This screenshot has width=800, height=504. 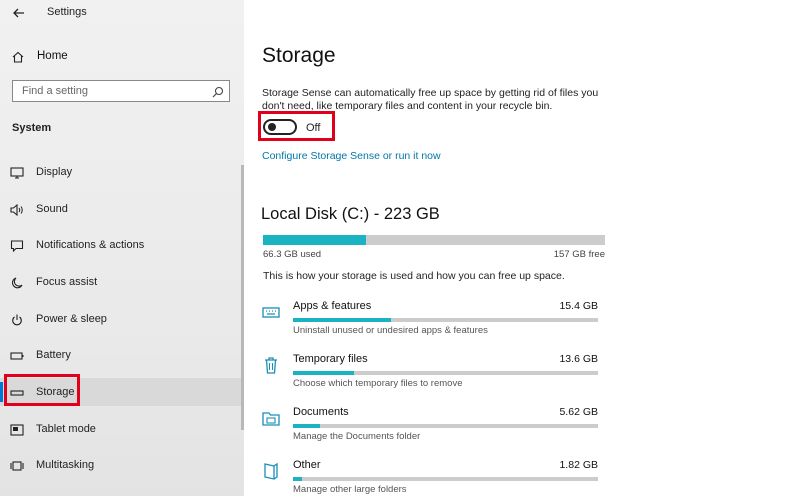 I want to click on speaker-icon, so click(x=17, y=210).